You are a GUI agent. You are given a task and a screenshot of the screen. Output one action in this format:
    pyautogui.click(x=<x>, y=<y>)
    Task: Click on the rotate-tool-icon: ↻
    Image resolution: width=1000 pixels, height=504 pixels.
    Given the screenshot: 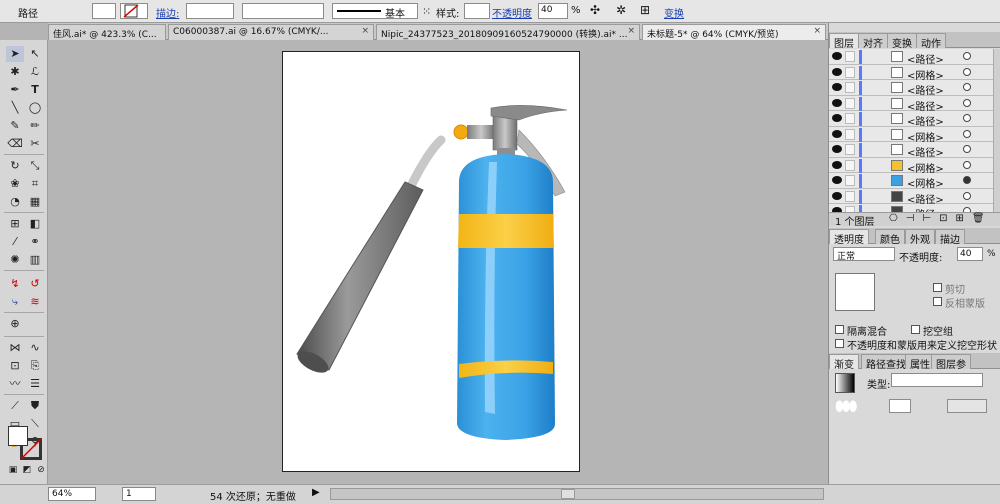 What is the action you would take?
    pyautogui.click(x=15, y=166)
    